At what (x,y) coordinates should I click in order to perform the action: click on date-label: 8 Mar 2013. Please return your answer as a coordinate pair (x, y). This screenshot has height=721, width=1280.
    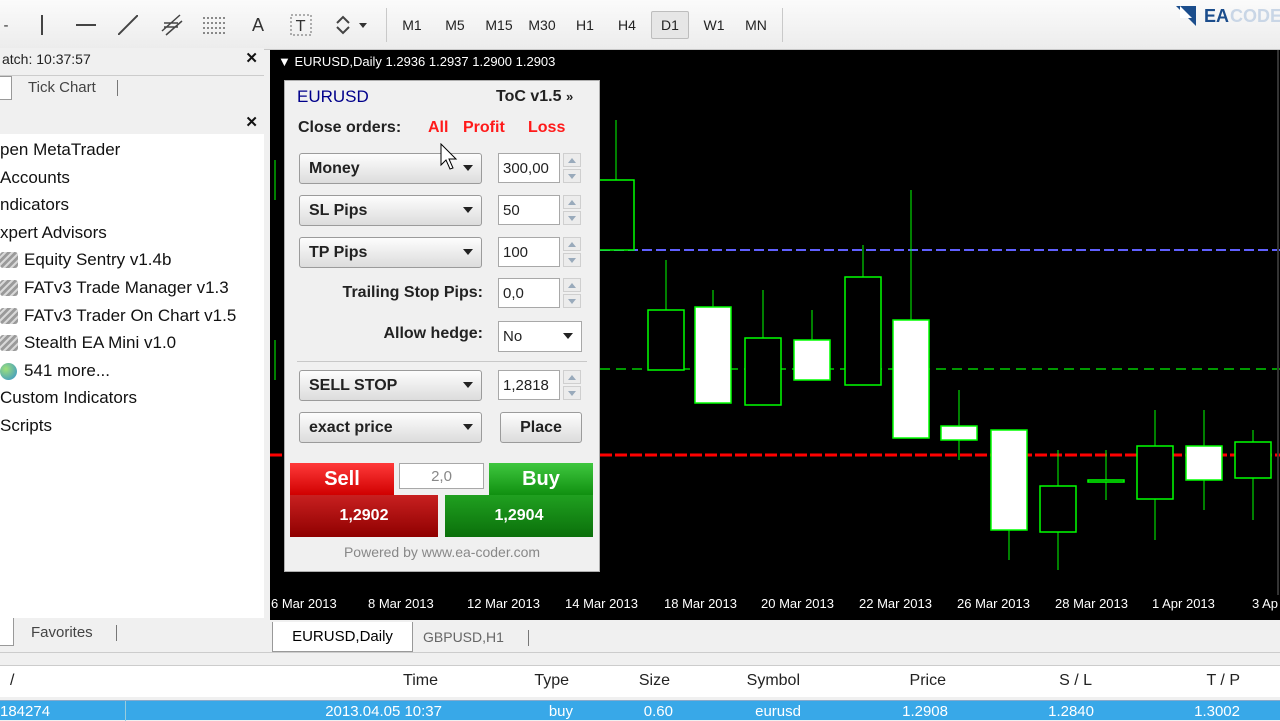
    Looking at the image, I should click on (401, 603).